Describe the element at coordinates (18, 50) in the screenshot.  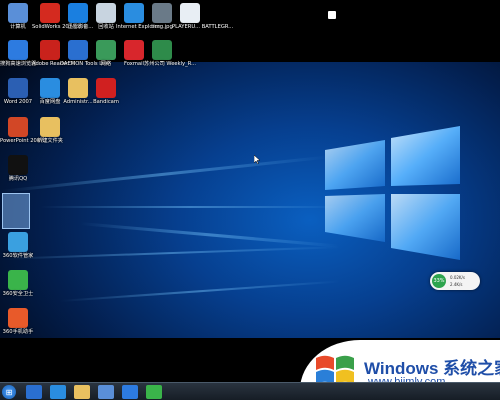
I see `sogou-browser-icon` at that location.